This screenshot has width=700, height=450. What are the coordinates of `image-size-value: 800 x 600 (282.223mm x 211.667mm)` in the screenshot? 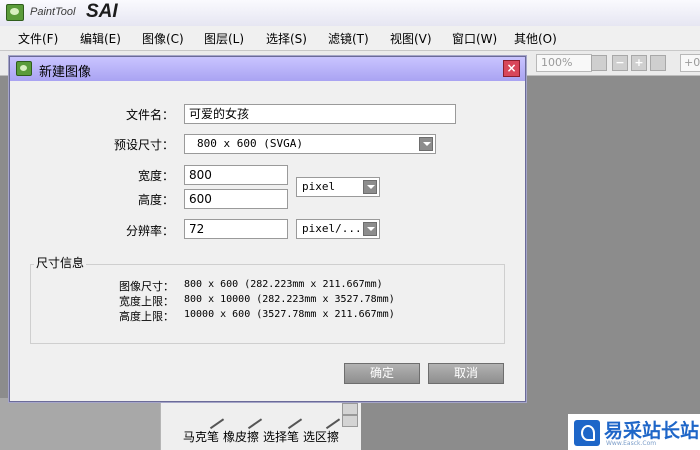 It's located at (283, 284).